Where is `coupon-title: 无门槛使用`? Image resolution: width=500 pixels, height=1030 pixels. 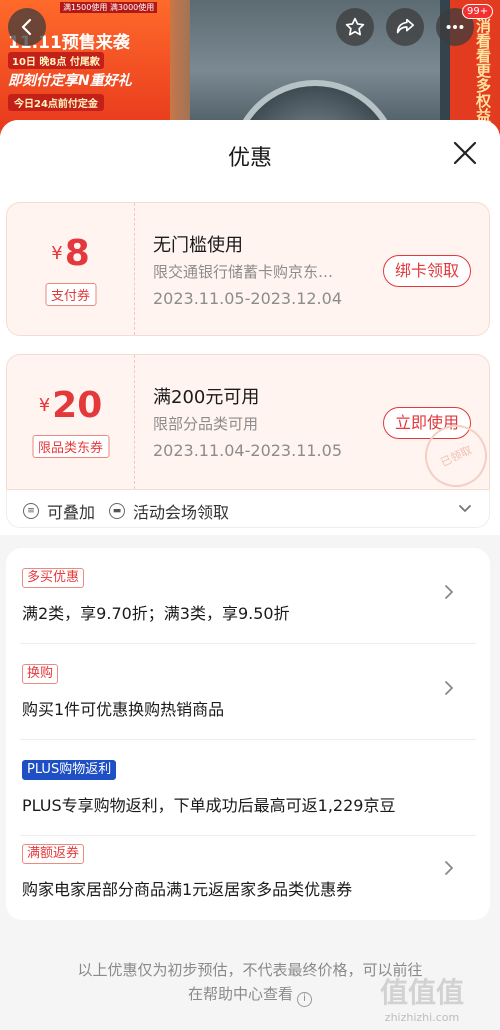 coupon-title: 无门槛使用 is located at coordinates (198, 245).